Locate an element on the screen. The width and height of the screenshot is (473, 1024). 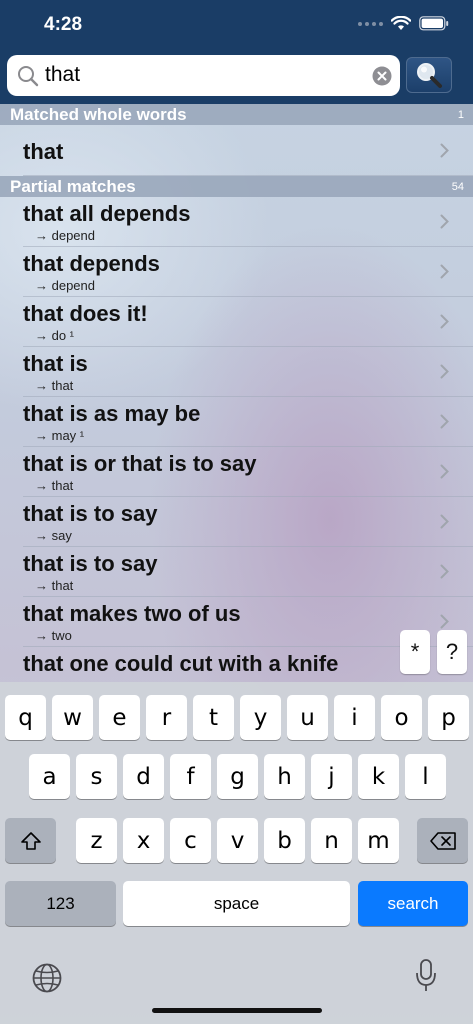
key-n: n is located at coordinates (331, 840).